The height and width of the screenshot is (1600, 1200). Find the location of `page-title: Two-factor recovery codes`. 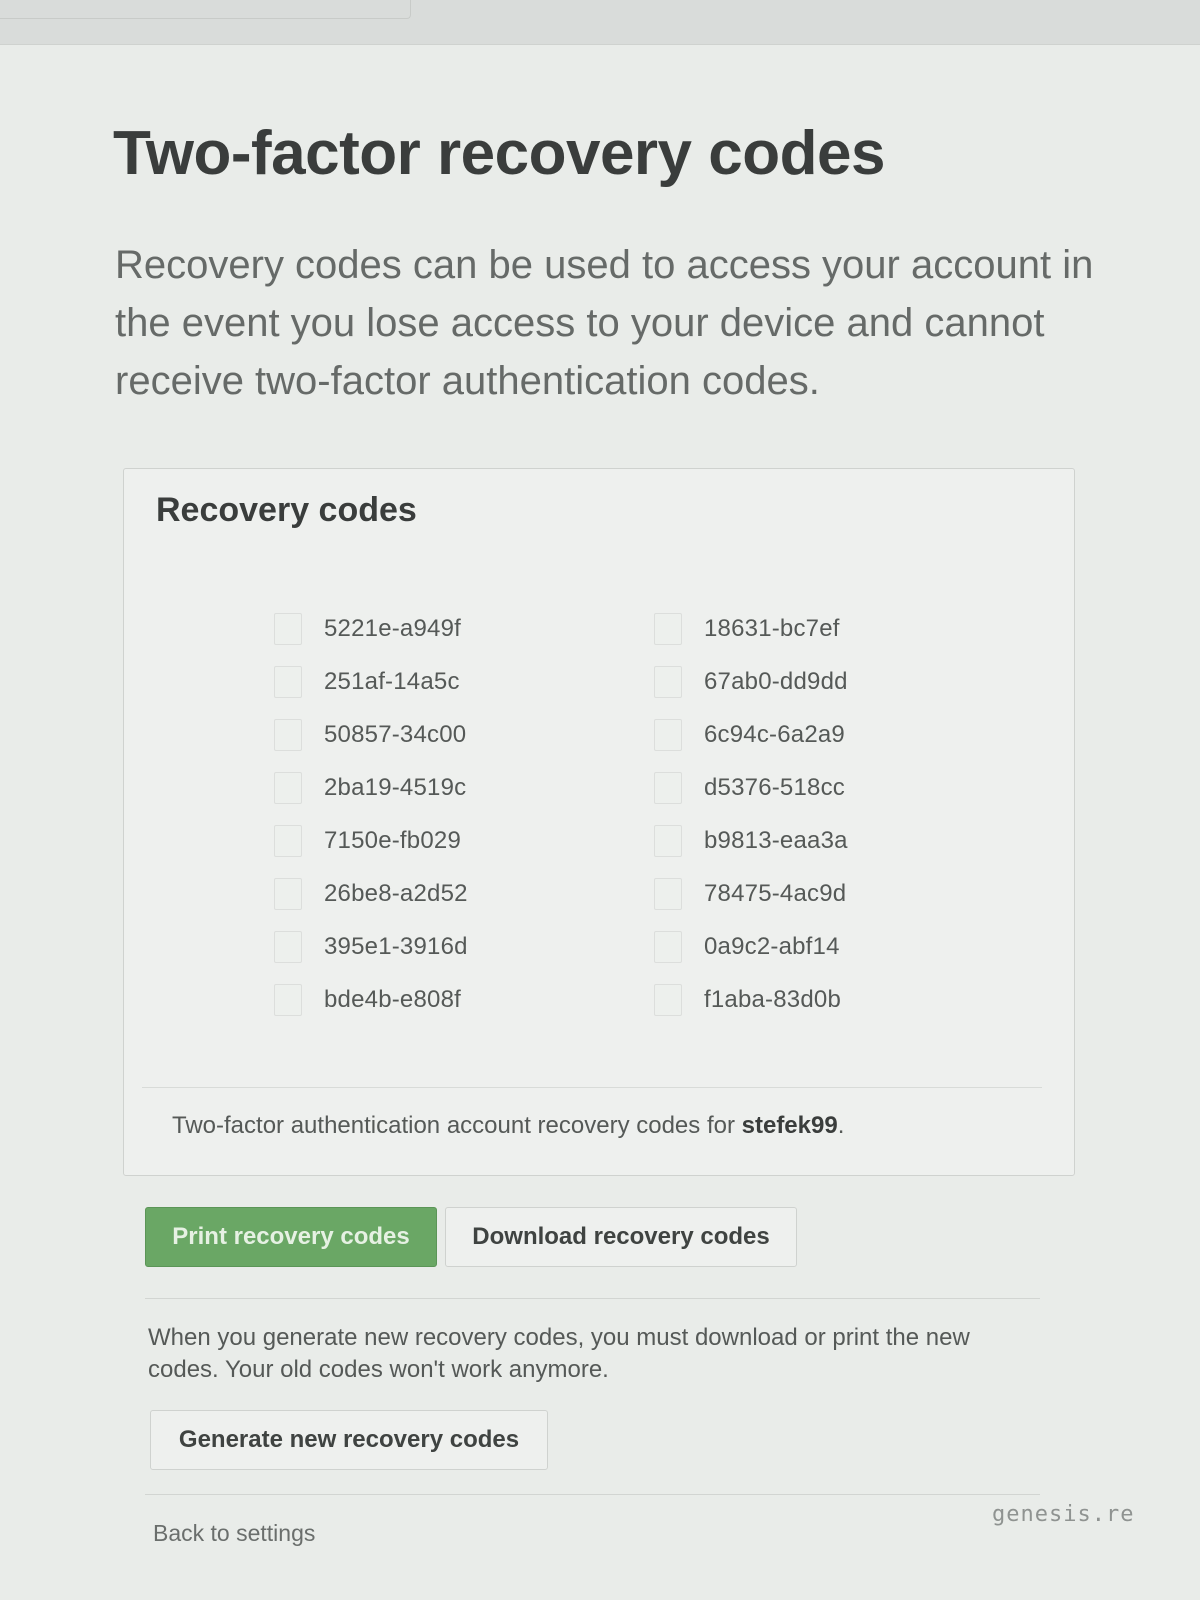

page-title: Two-factor recovery codes is located at coordinates (499, 153).